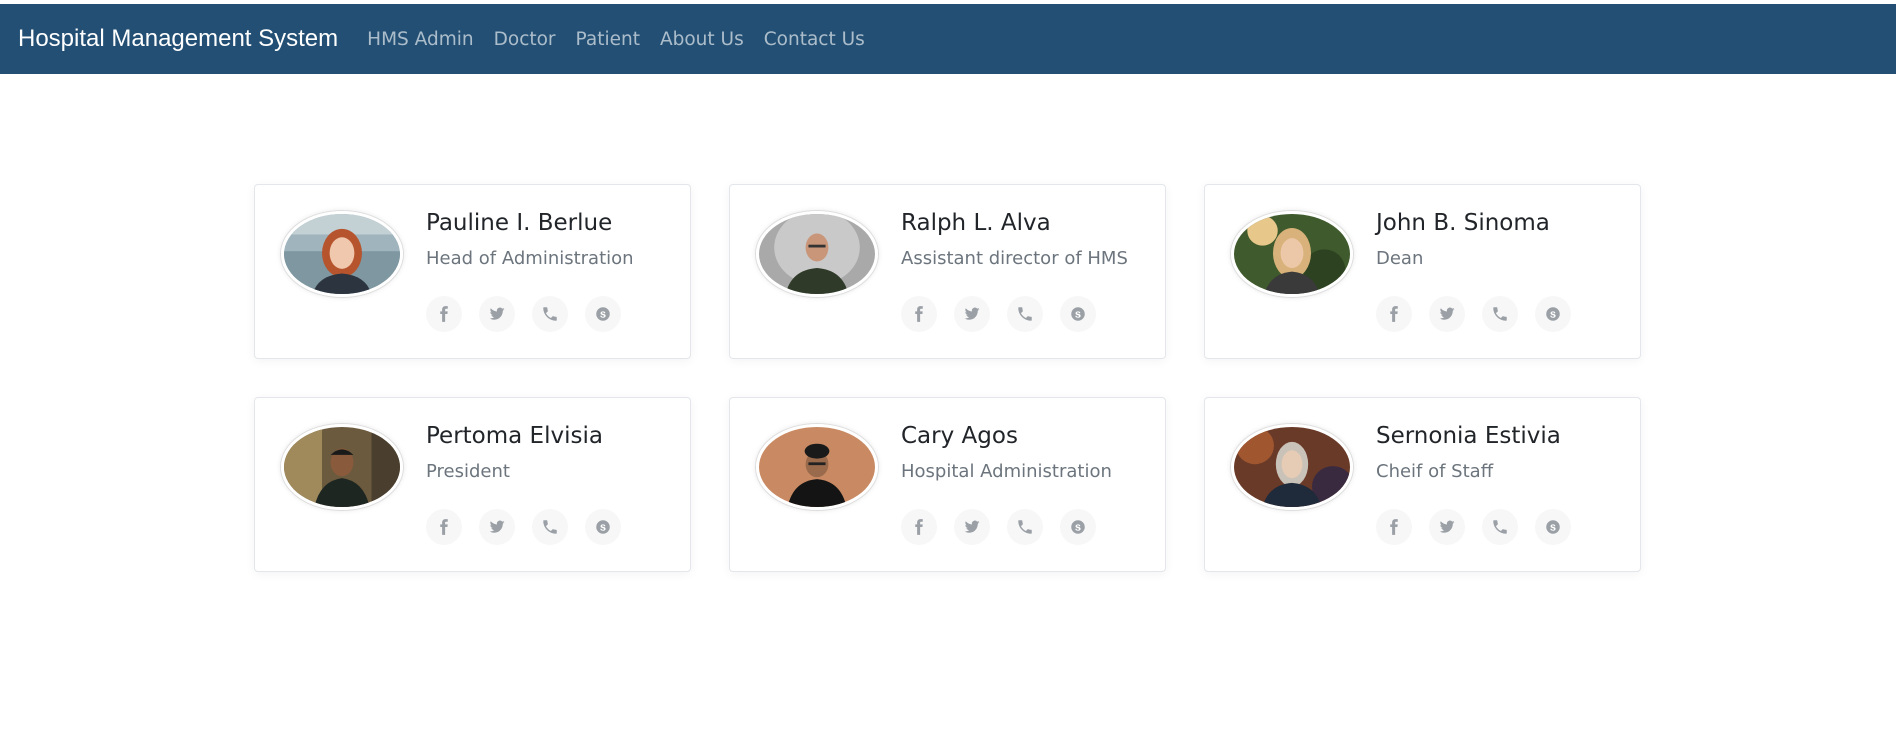 This screenshot has height=732, width=1896. What do you see at coordinates (959, 436) in the screenshot?
I see `staff-name: Cary Agos` at bounding box center [959, 436].